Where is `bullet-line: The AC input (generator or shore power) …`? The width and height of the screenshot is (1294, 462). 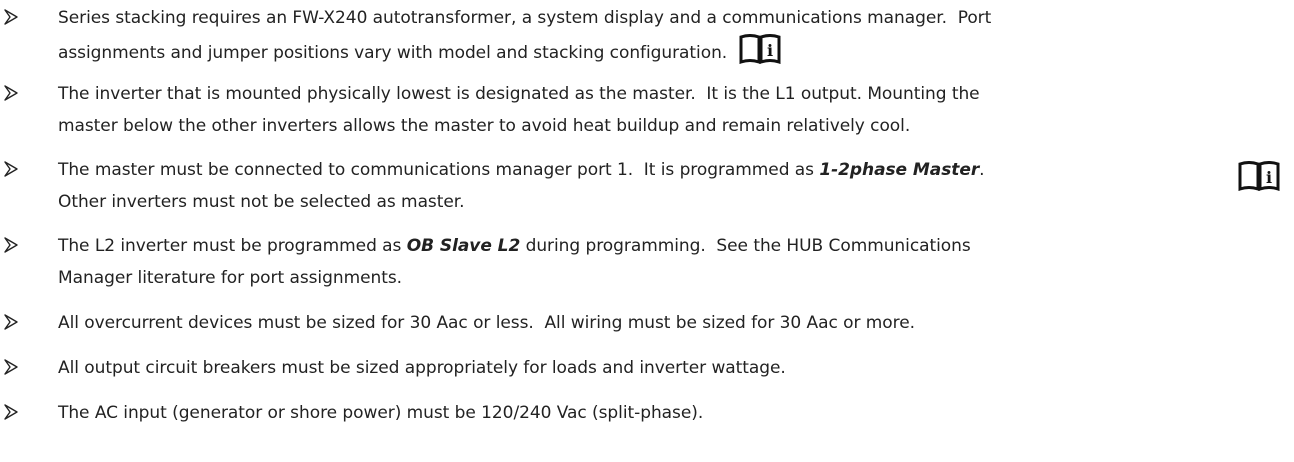
bullet-line: The AC input (generator or shore power) … is located at coordinates (381, 413).